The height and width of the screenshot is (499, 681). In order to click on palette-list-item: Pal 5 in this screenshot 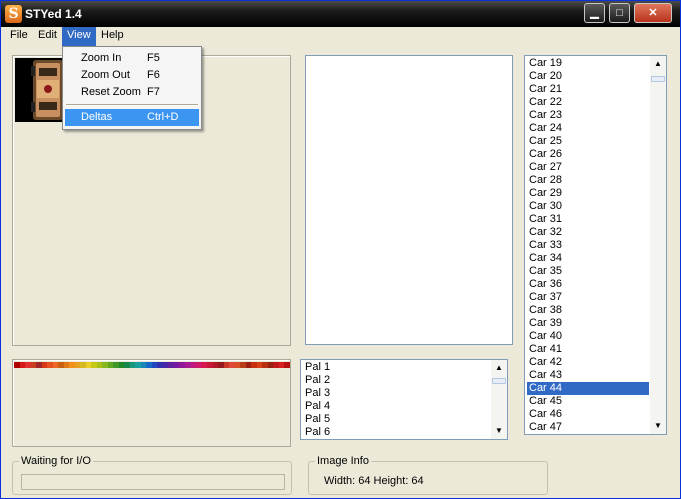, I will do `click(396, 419)`.